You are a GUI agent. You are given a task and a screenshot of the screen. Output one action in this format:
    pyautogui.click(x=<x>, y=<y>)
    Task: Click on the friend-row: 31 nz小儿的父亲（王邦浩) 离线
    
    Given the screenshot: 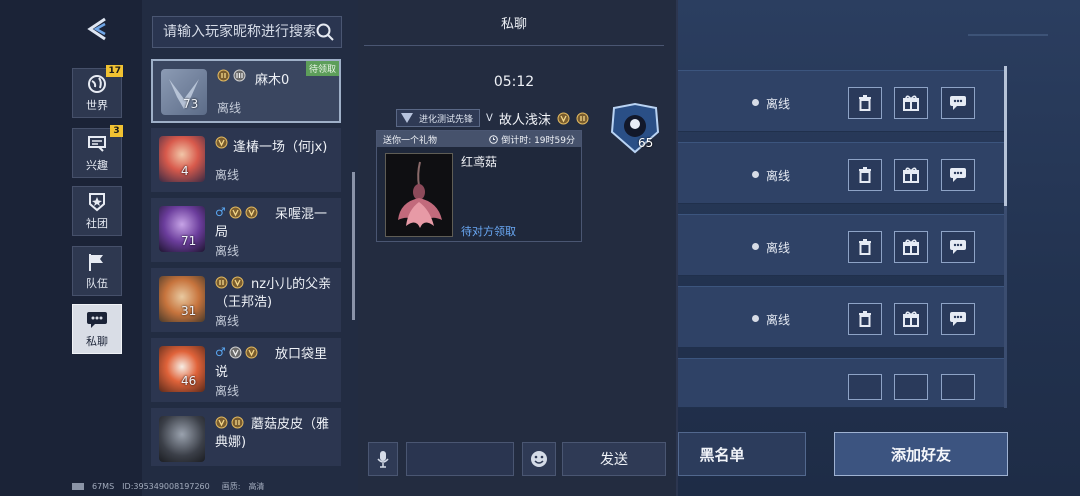 What is the action you would take?
    pyautogui.click(x=246, y=300)
    